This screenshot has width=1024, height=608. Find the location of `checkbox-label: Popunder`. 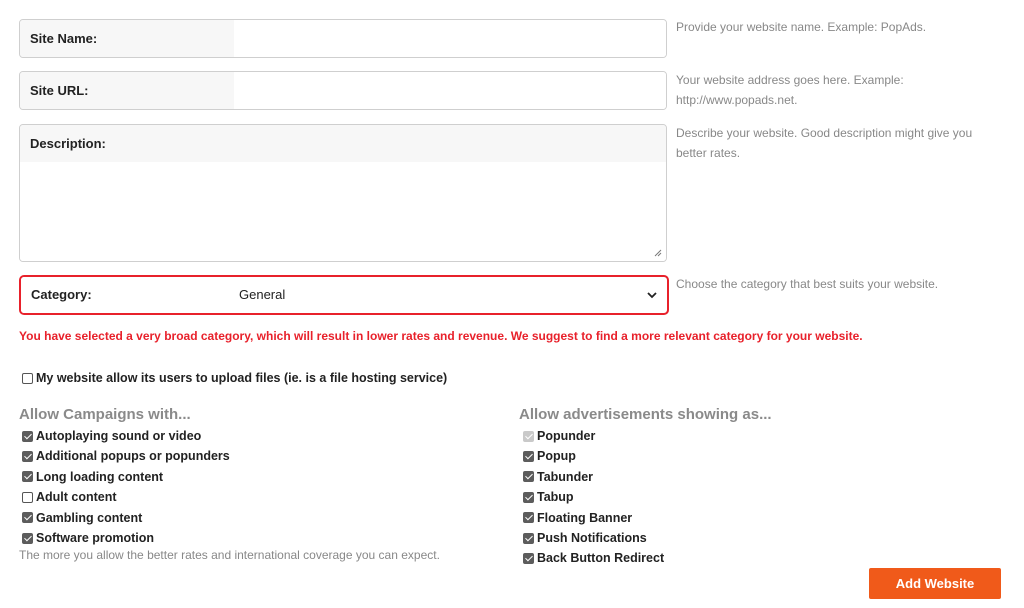

checkbox-label: Popunder is located at coordinates (566, 436).